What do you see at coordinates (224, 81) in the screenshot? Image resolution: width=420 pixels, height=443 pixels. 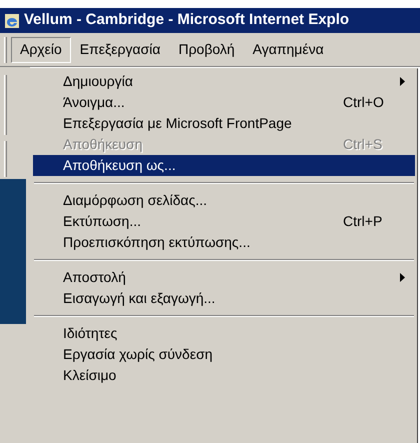 I see `menu-item: Δημιουργία` at bounding box center [224, 81].